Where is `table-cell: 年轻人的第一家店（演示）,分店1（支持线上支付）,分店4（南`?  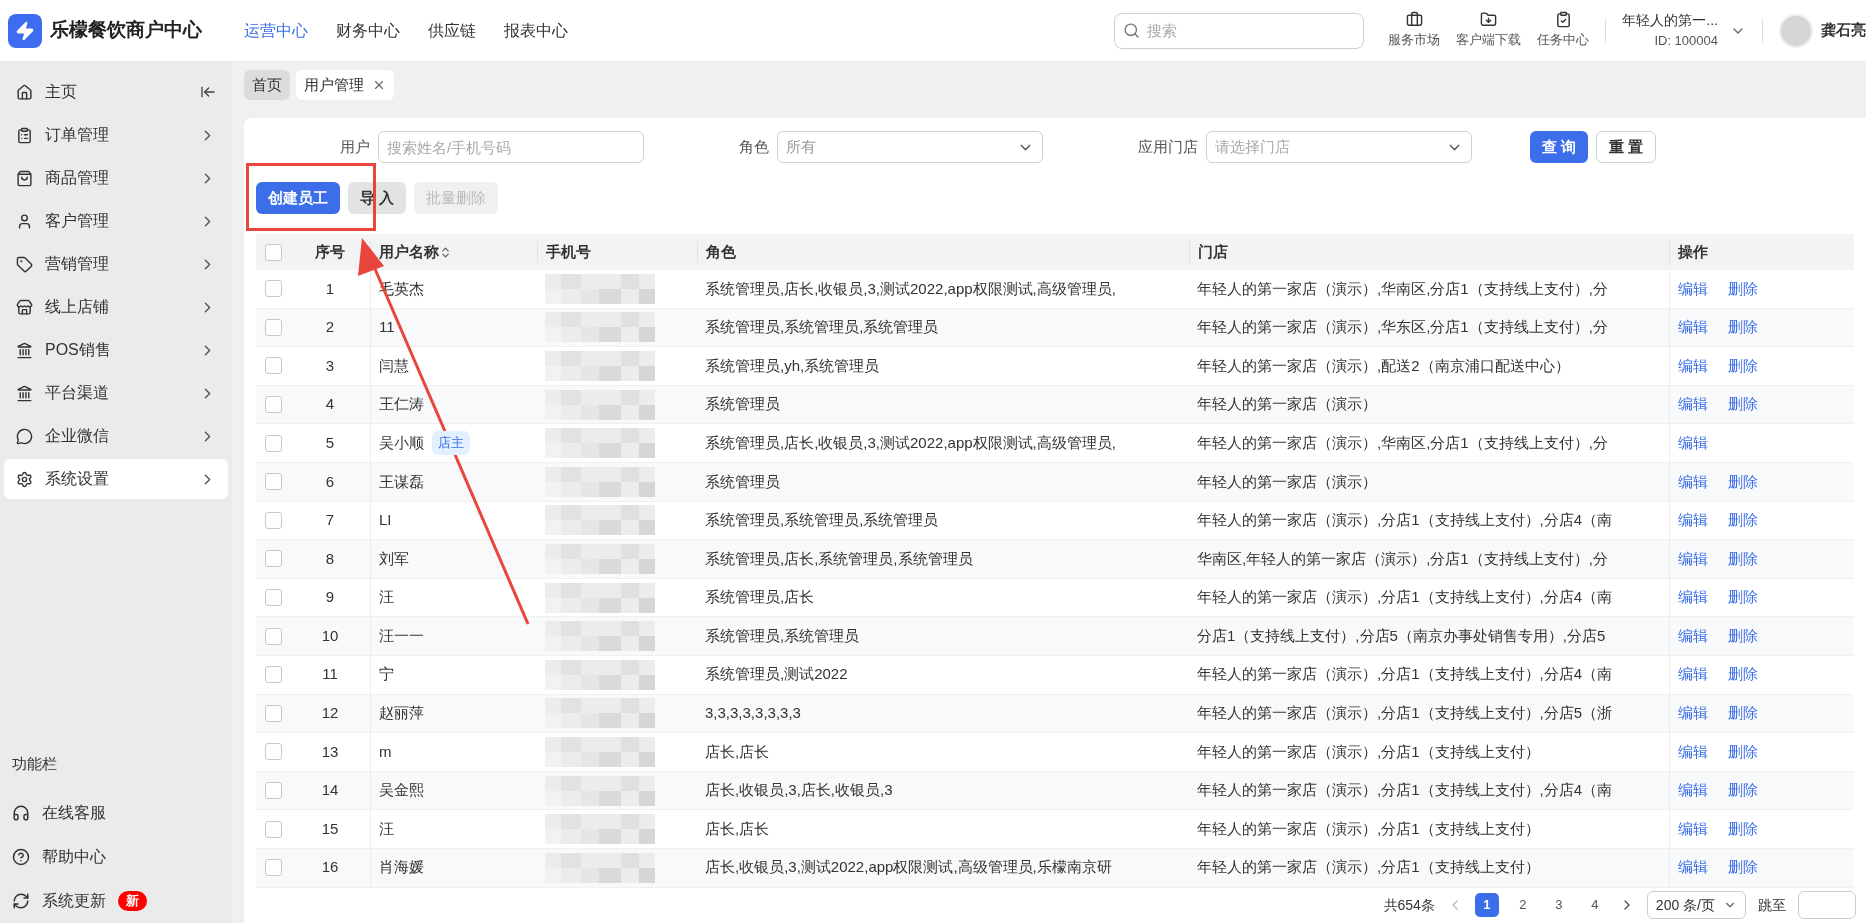 table-cell: 年轻人的第一家店（演示）,分店1（支持线上支付）,分店4（南 is located at coordinates (1405, 674).